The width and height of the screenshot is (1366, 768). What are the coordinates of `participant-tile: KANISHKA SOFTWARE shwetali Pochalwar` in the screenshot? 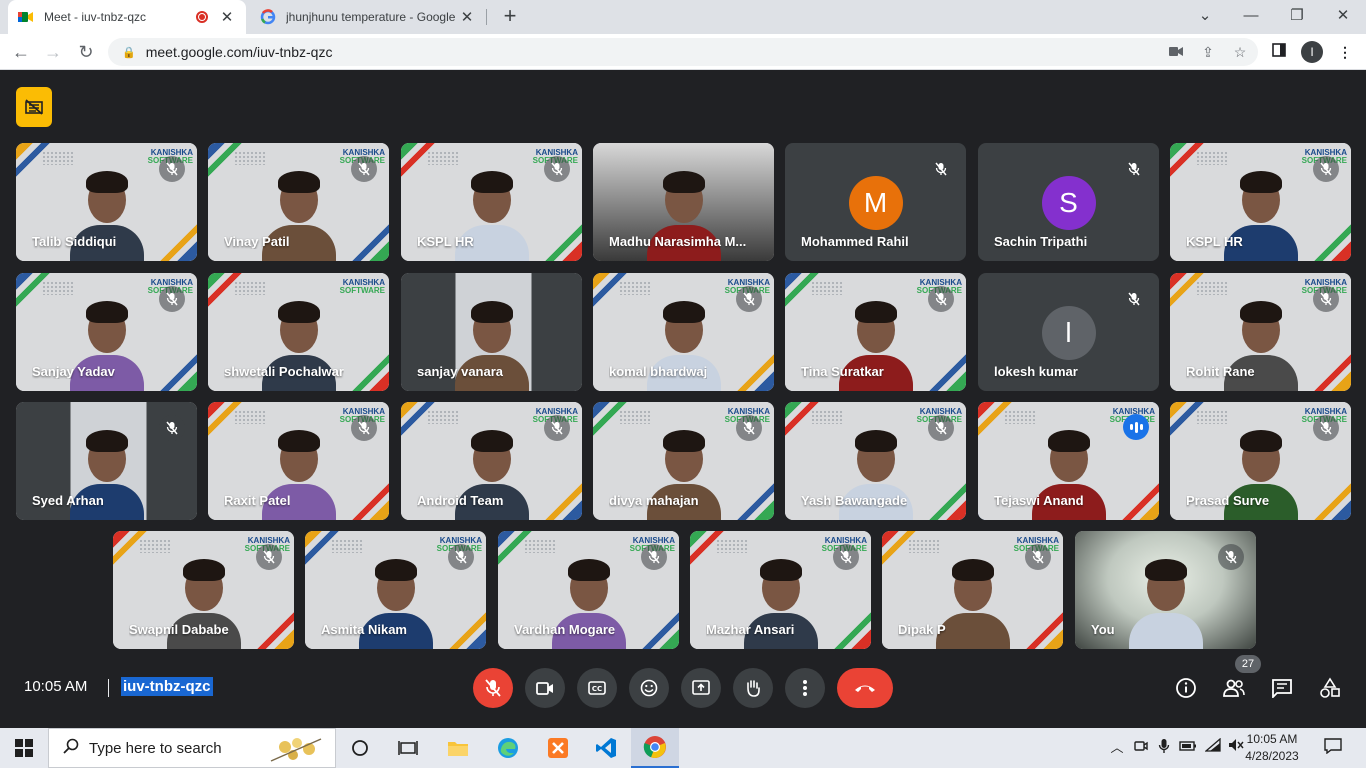 It's located at (298, 332).